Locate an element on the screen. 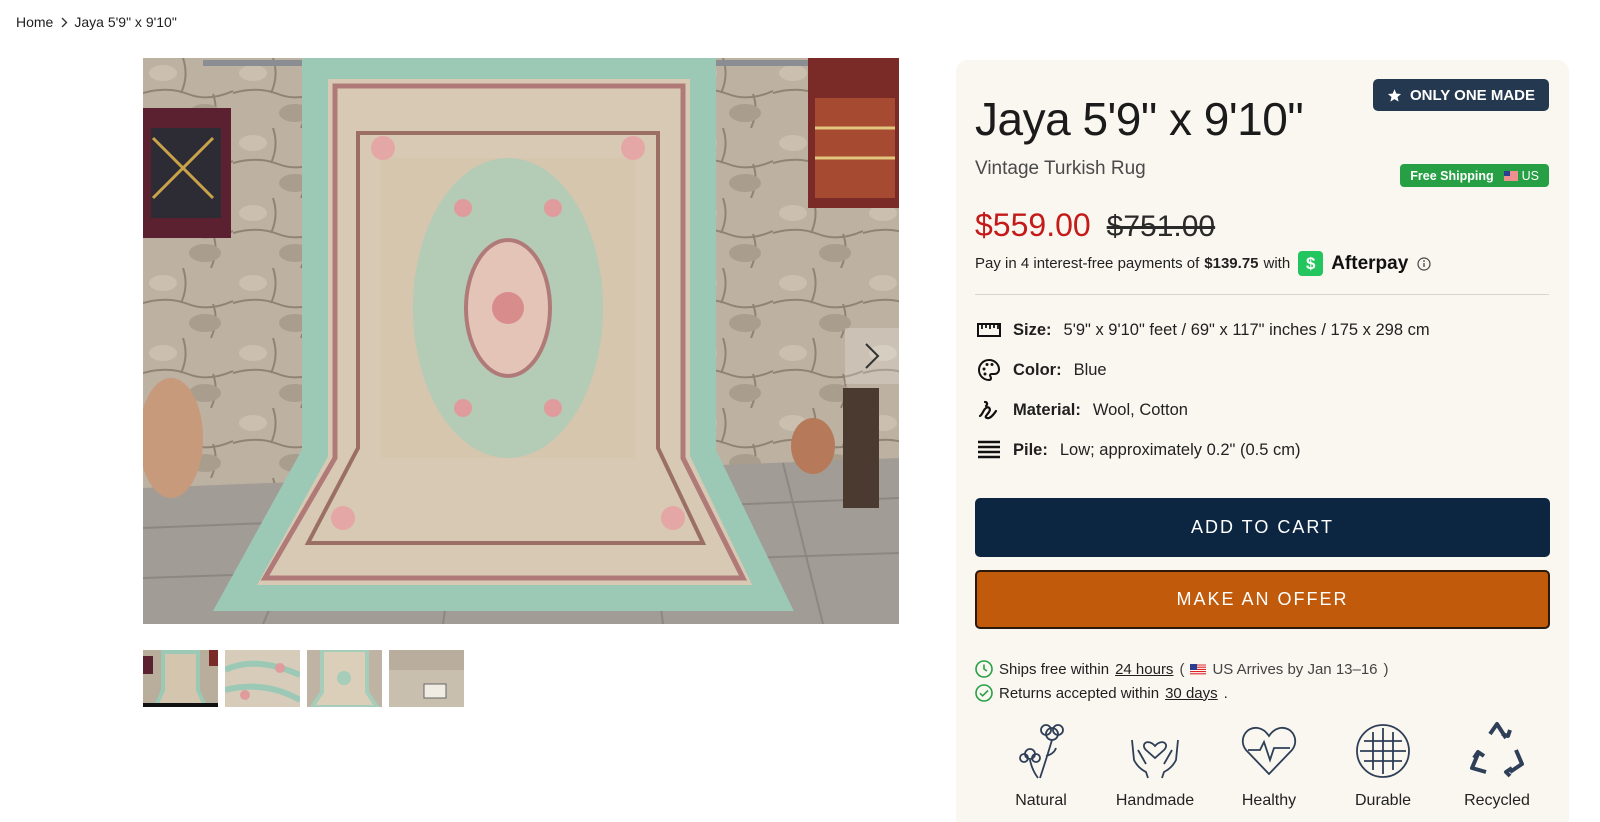 The image size is (1600, 822). spec-label: Pile: is located at coordinates (1030, 449).